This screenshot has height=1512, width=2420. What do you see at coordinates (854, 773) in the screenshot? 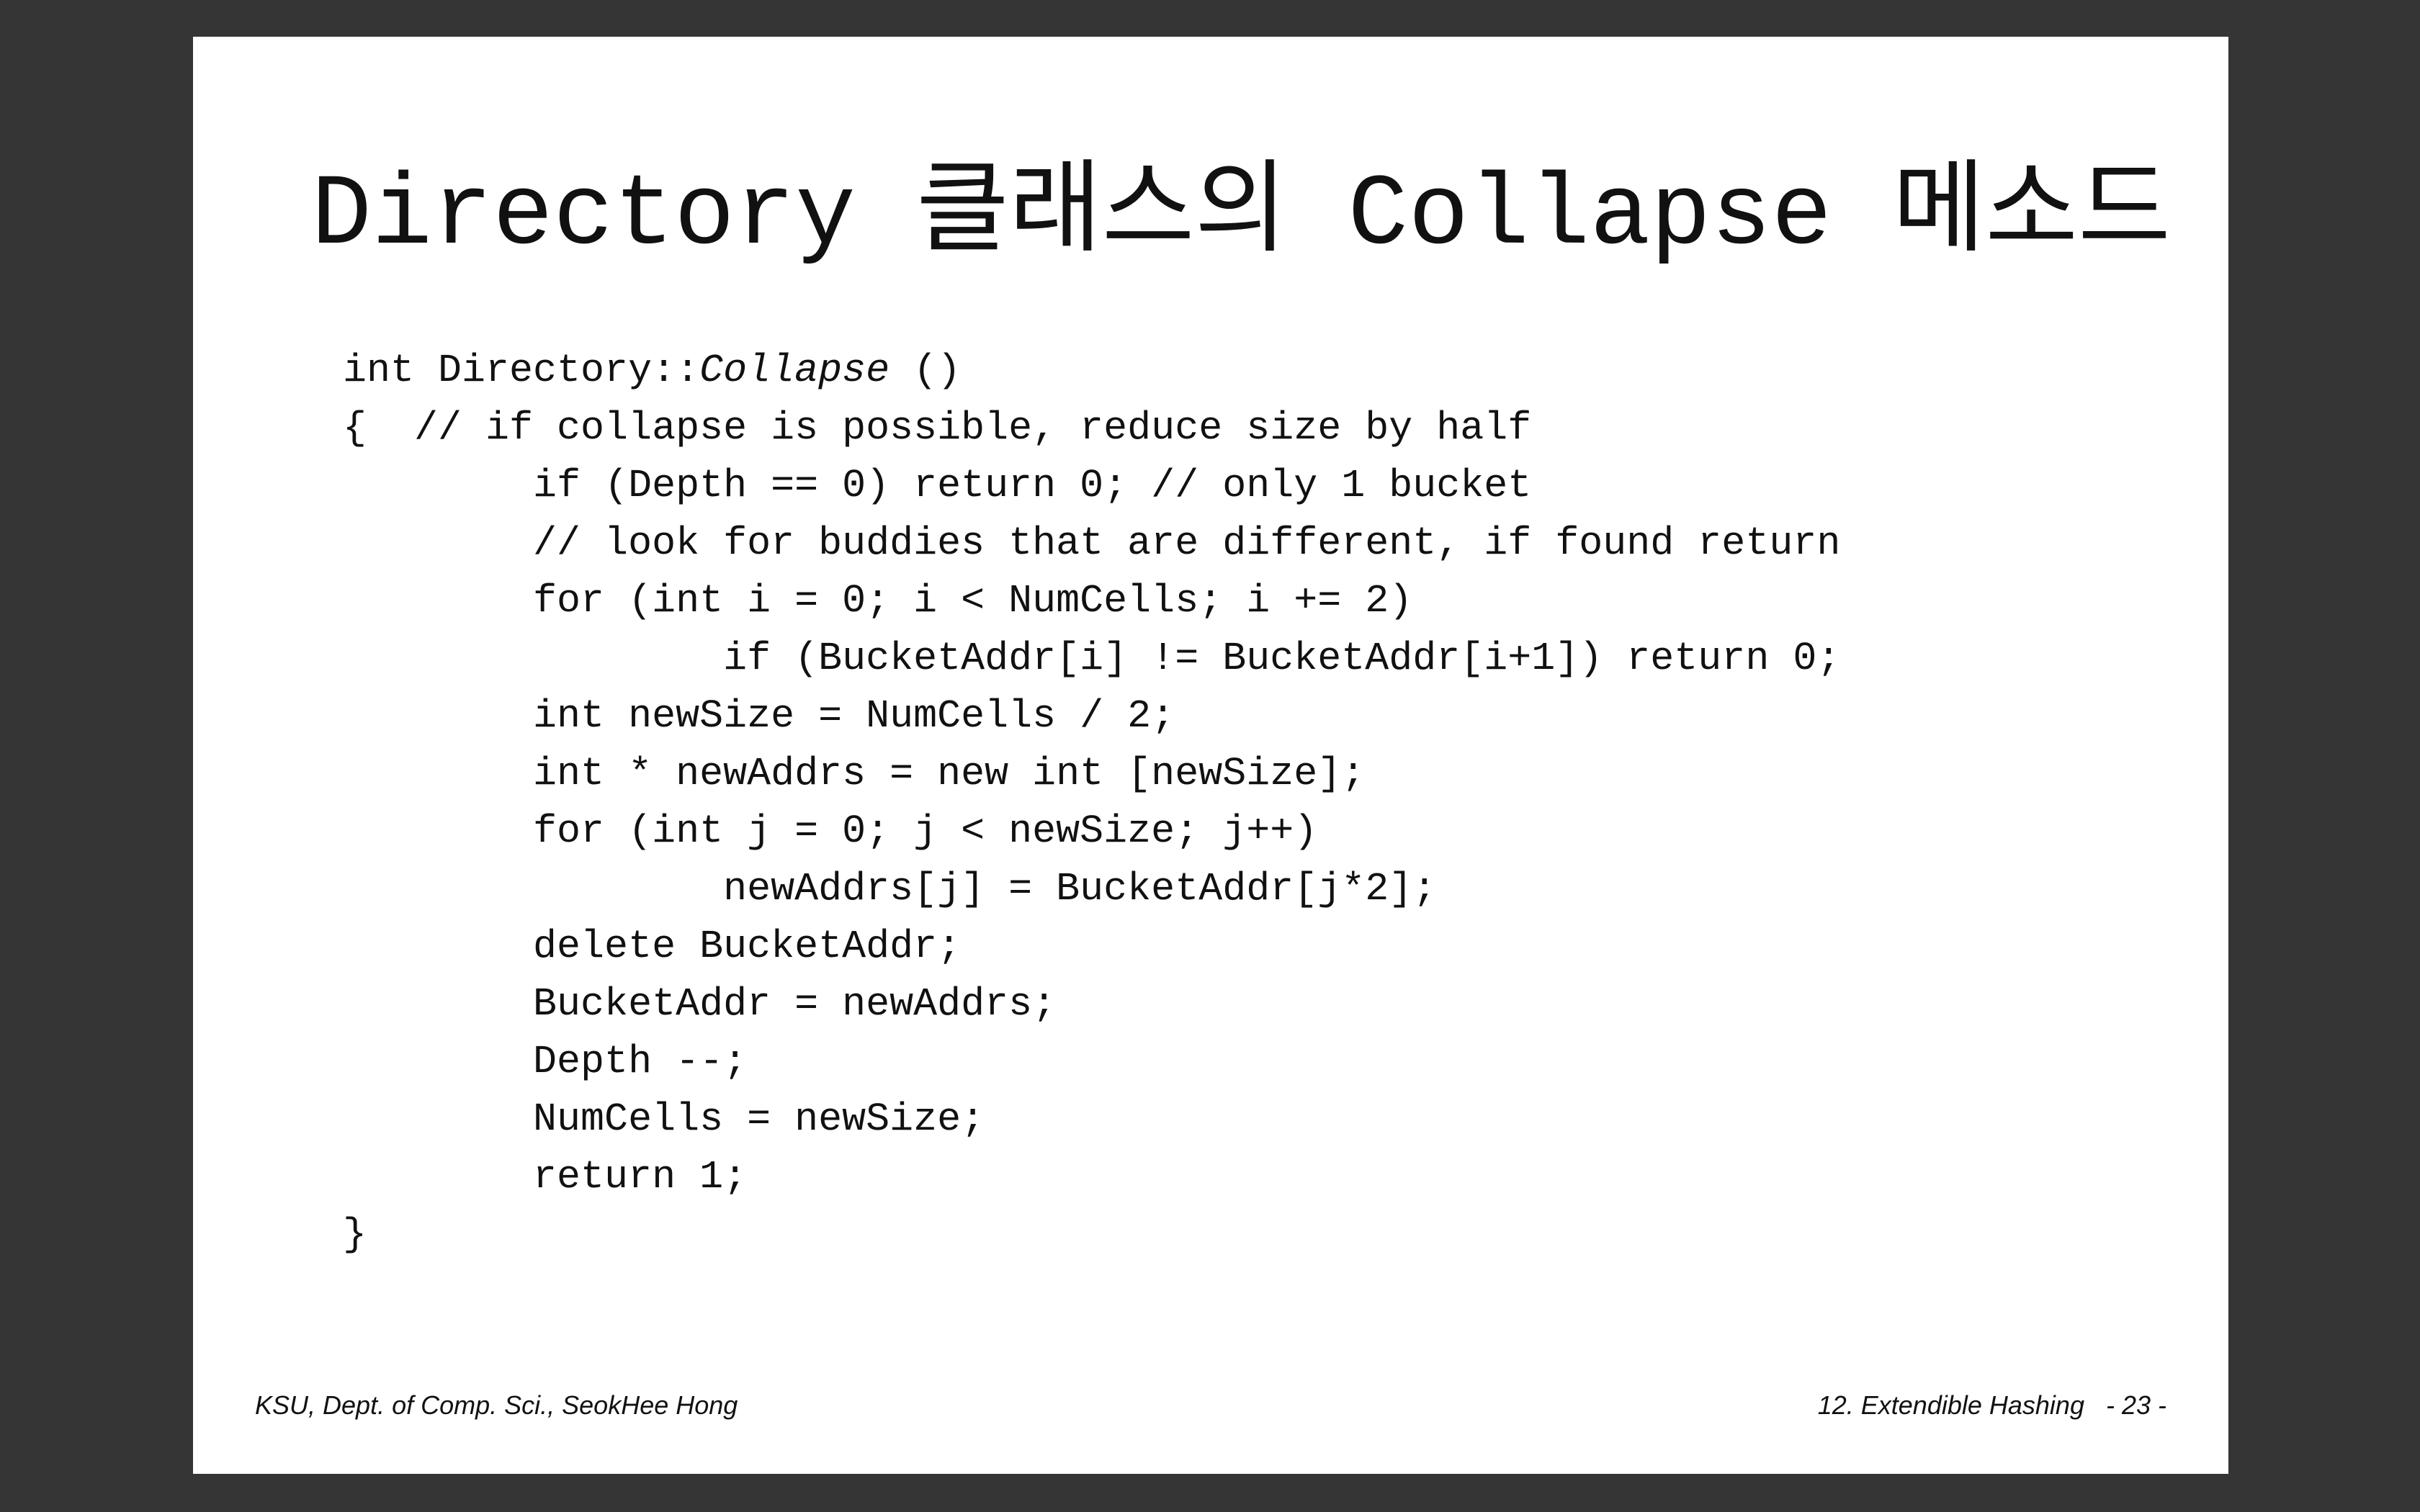
I see `code-line: int * newAddrs = new int [newSize];` at bounding box center [854, 773].